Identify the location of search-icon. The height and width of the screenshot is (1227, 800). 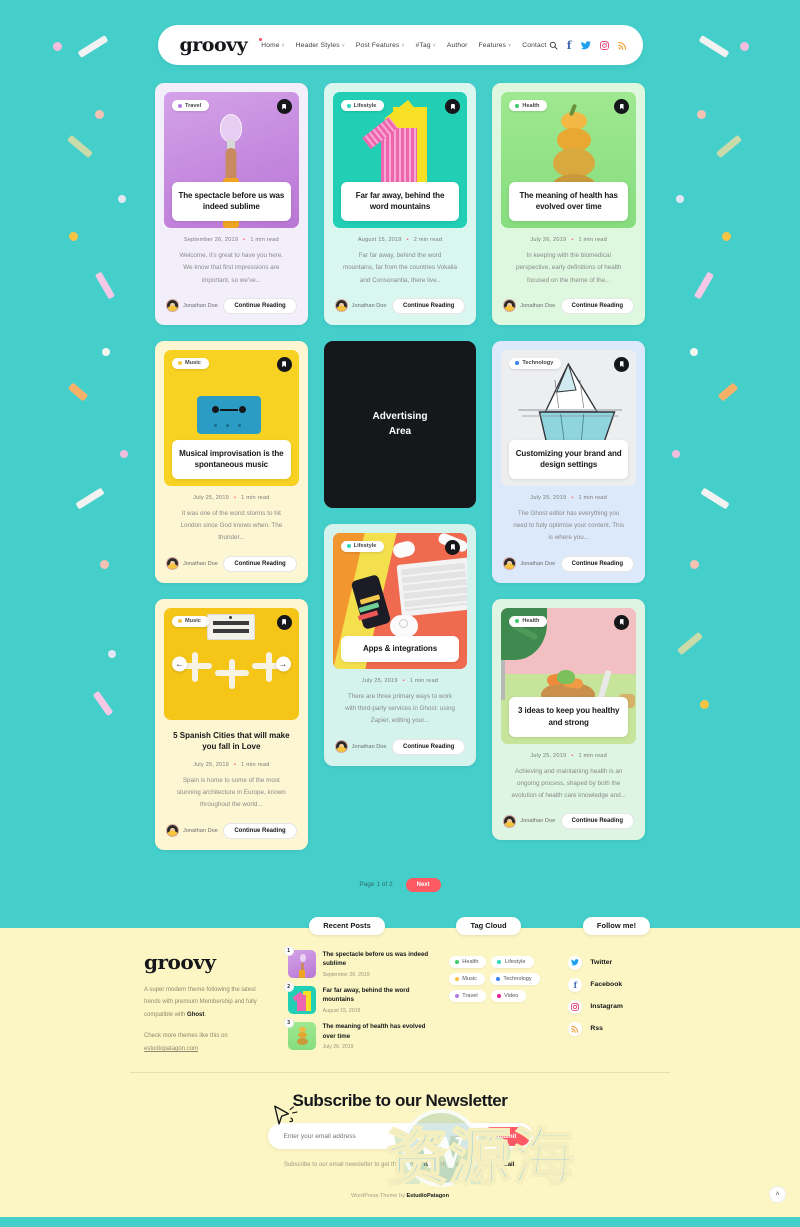
(553, 45).